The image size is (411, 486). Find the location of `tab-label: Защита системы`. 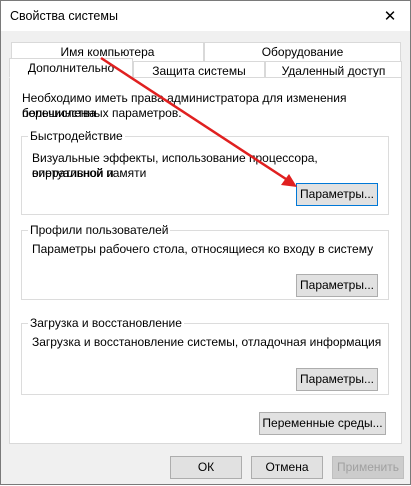

tab-label: Защита системы is located at coordinates (199, 71).